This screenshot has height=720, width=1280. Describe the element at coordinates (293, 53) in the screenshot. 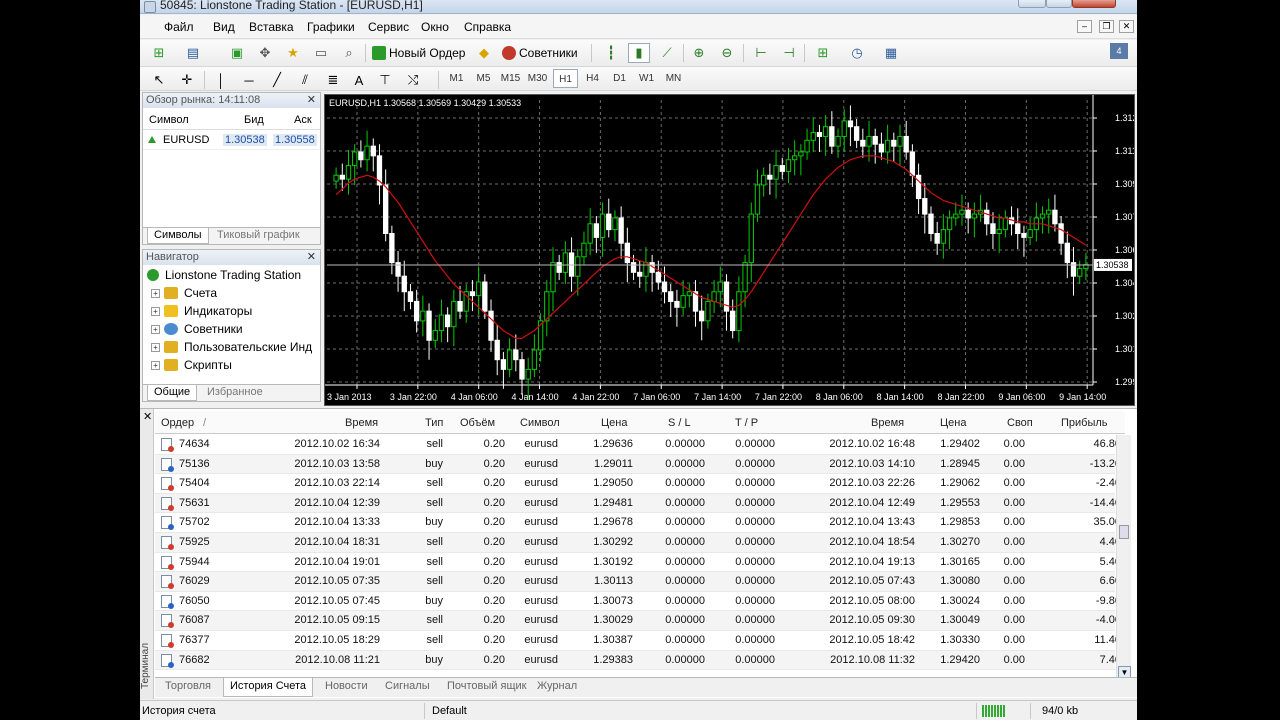

I see `navigator-icon: ★` at that location.